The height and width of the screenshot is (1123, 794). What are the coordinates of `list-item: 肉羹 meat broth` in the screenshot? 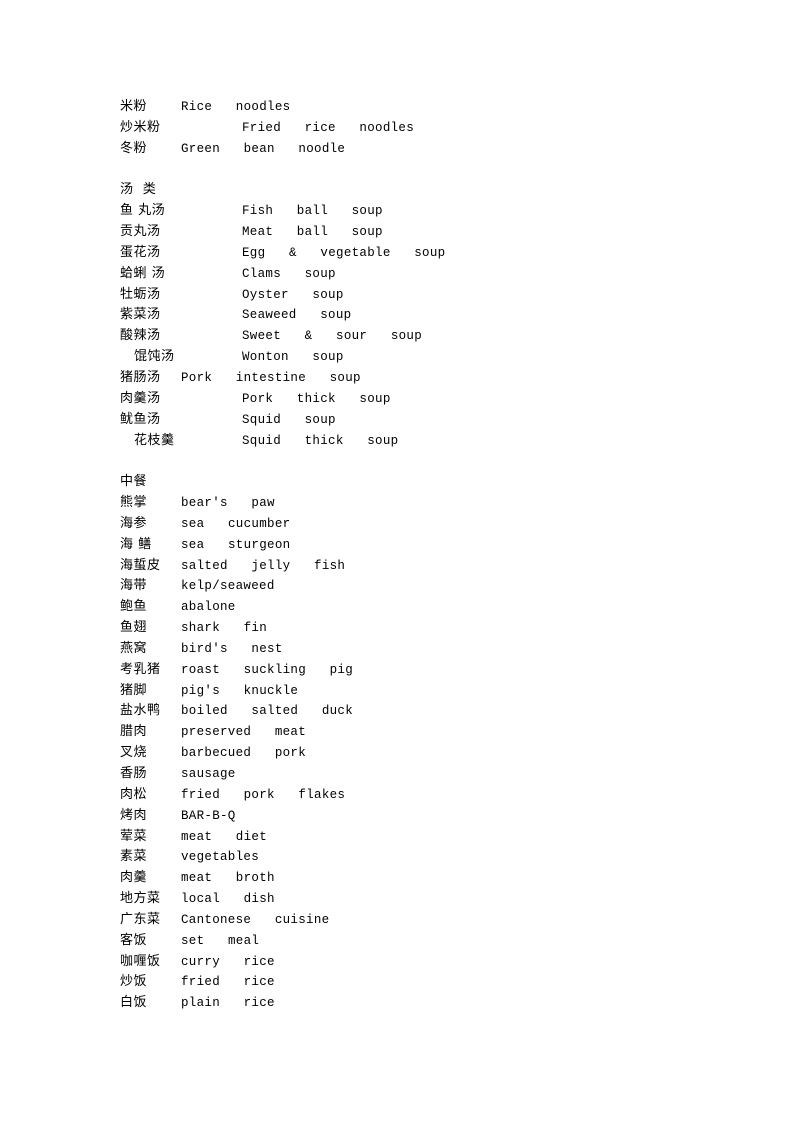 It's located at (420, 878).